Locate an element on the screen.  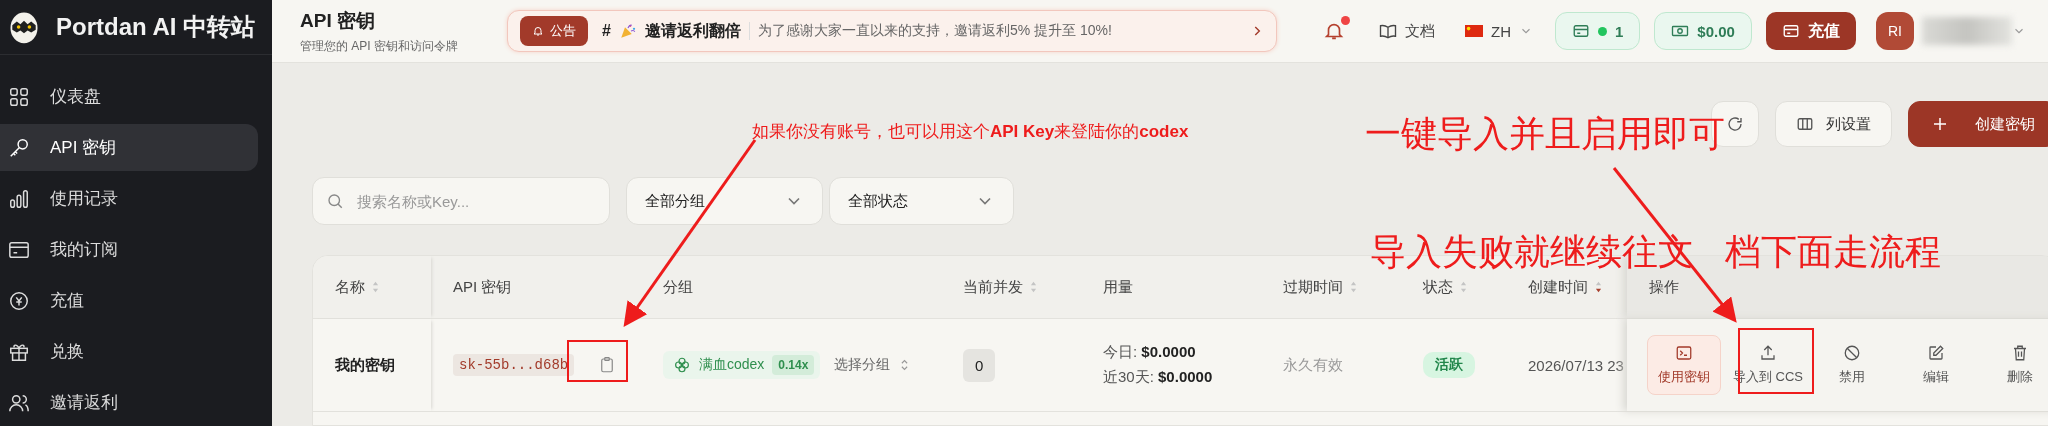
announcement-badge: 公告 is located at coordinates (554, 31).